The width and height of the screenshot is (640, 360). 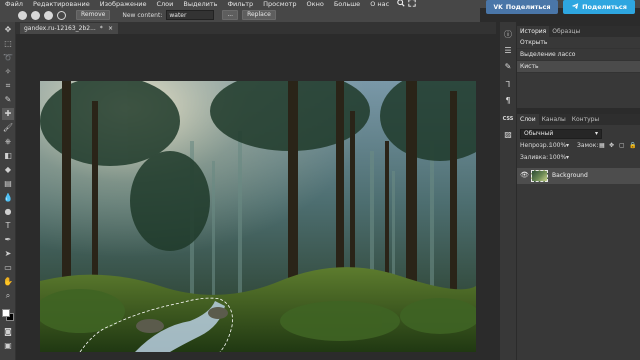 What do you see at coordinates (534, 157) in the screenshot?
I see `fill-label: Заливка:` at bounding box center [534, 157].